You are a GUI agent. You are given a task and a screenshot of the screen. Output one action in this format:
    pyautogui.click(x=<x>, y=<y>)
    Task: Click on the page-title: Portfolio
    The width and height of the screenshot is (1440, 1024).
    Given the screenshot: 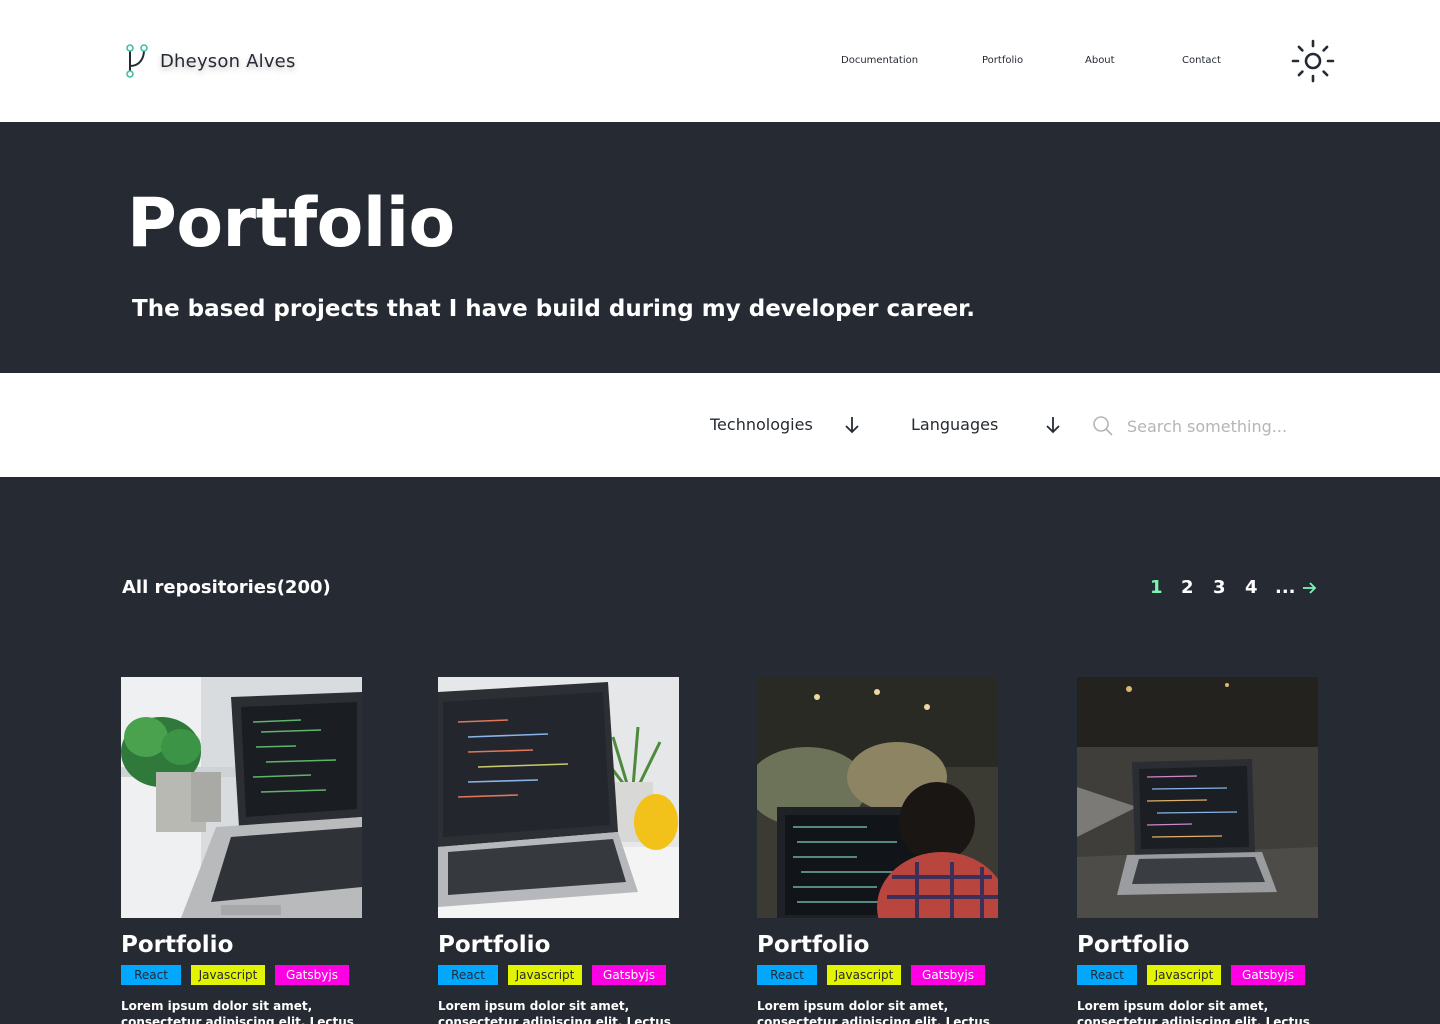 What is the action you would take?
    pyautogui.click(x=291, y=223)
    